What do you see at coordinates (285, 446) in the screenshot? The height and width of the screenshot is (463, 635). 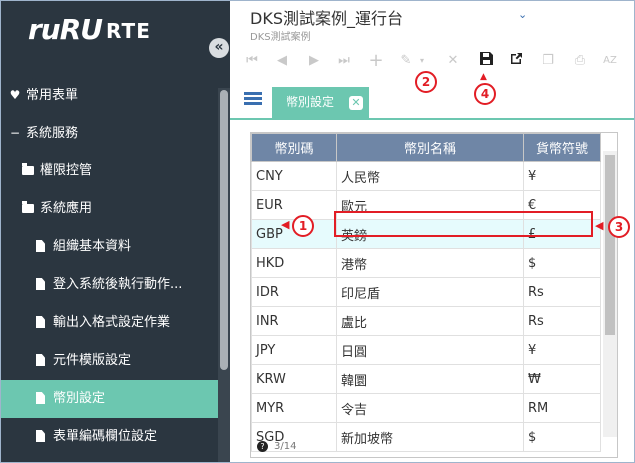 I see `record-position: 3/14` at bounding box center [285, 446].